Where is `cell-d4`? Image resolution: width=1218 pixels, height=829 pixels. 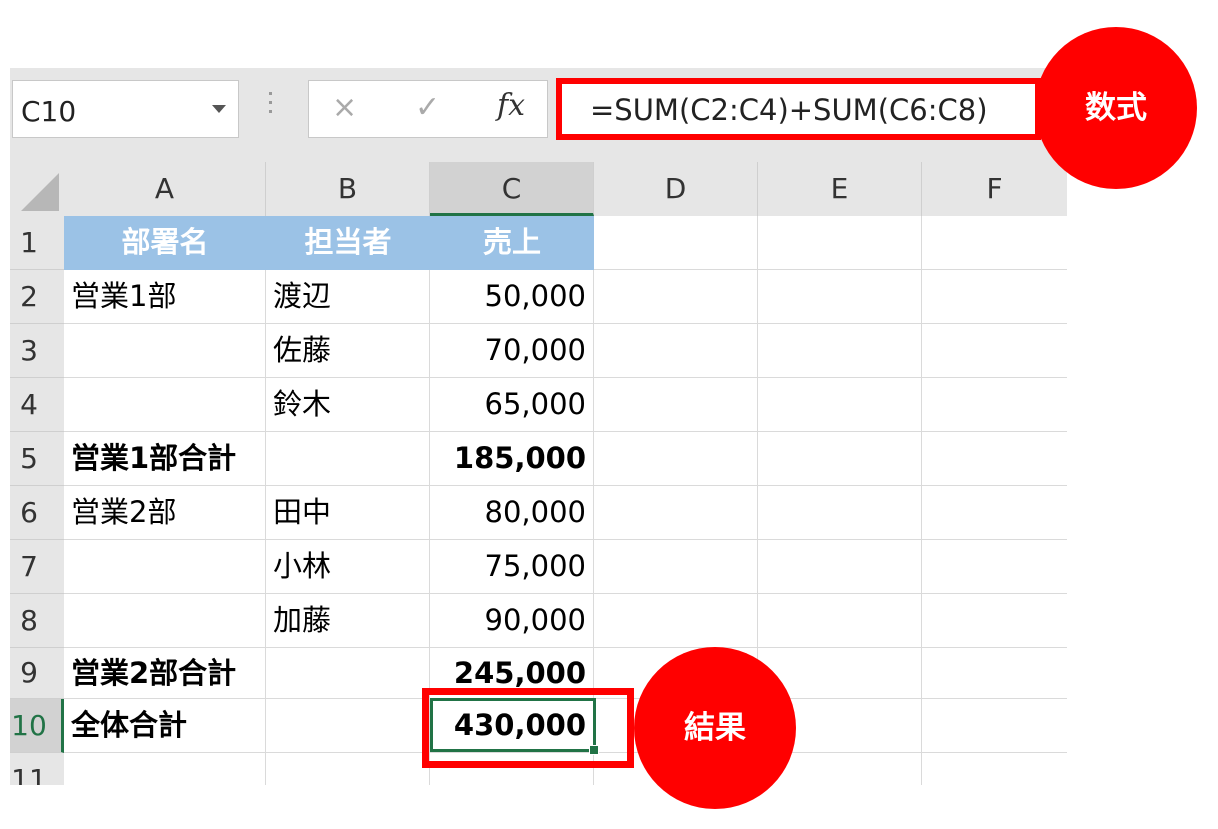
cell-d4 is located at coordinates (676, 405).